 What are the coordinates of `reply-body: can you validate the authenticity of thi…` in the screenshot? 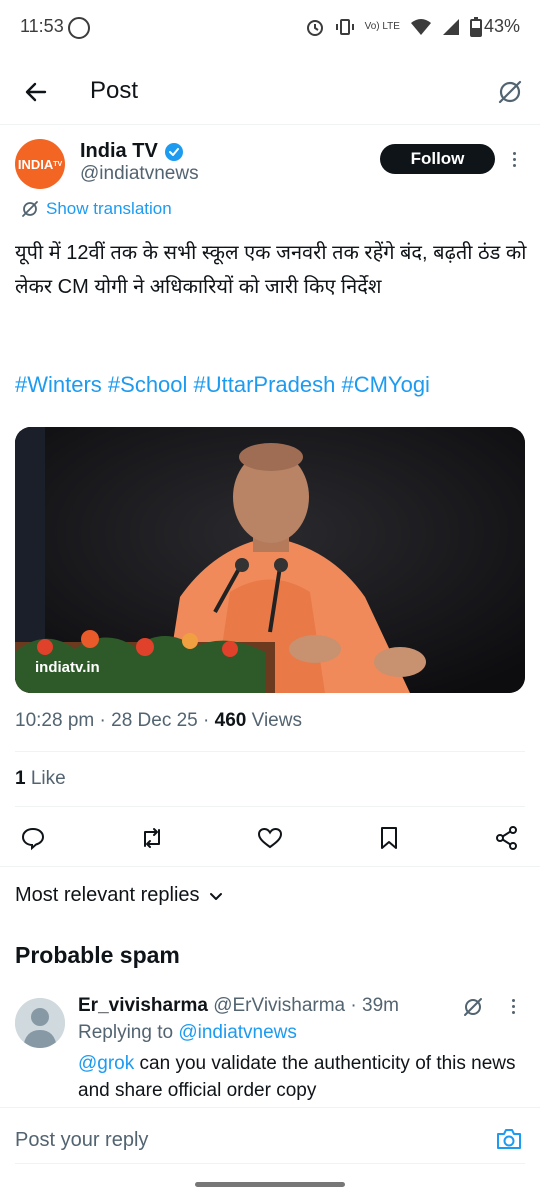 It's located at (297, 1077).